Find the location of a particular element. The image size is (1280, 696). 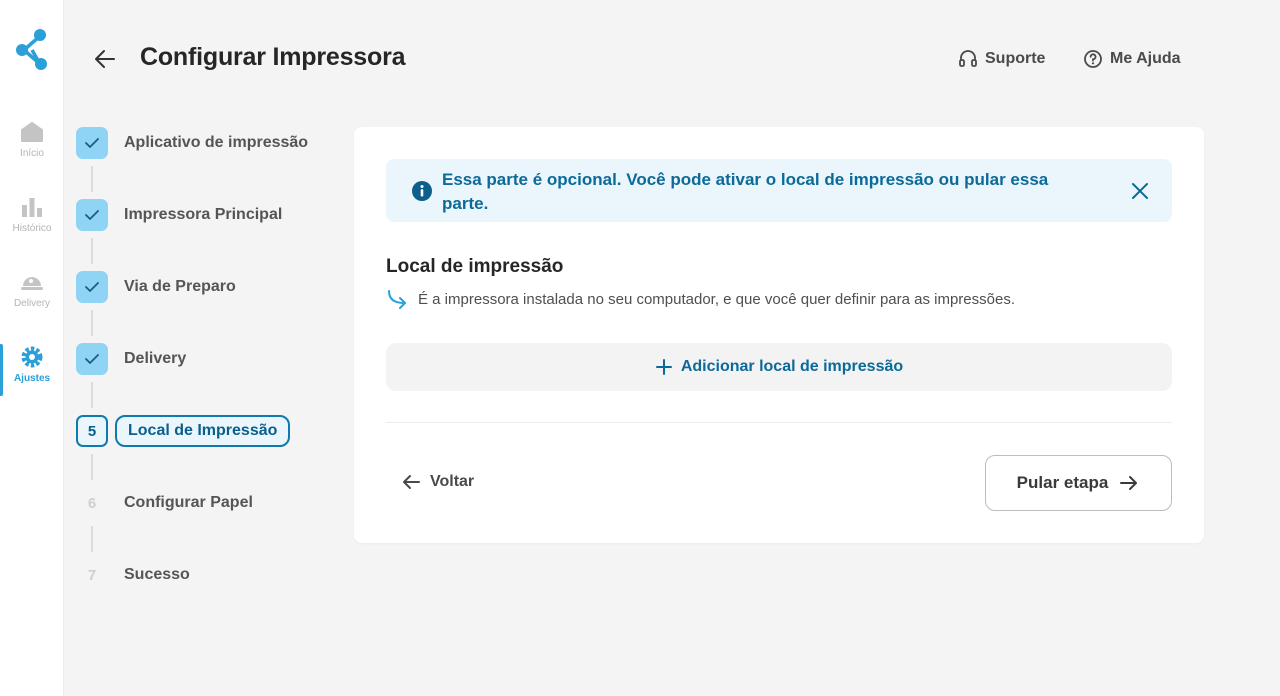

sidebar: Início Histórico Delivery Ajustes is located at coordinates (32, 348).